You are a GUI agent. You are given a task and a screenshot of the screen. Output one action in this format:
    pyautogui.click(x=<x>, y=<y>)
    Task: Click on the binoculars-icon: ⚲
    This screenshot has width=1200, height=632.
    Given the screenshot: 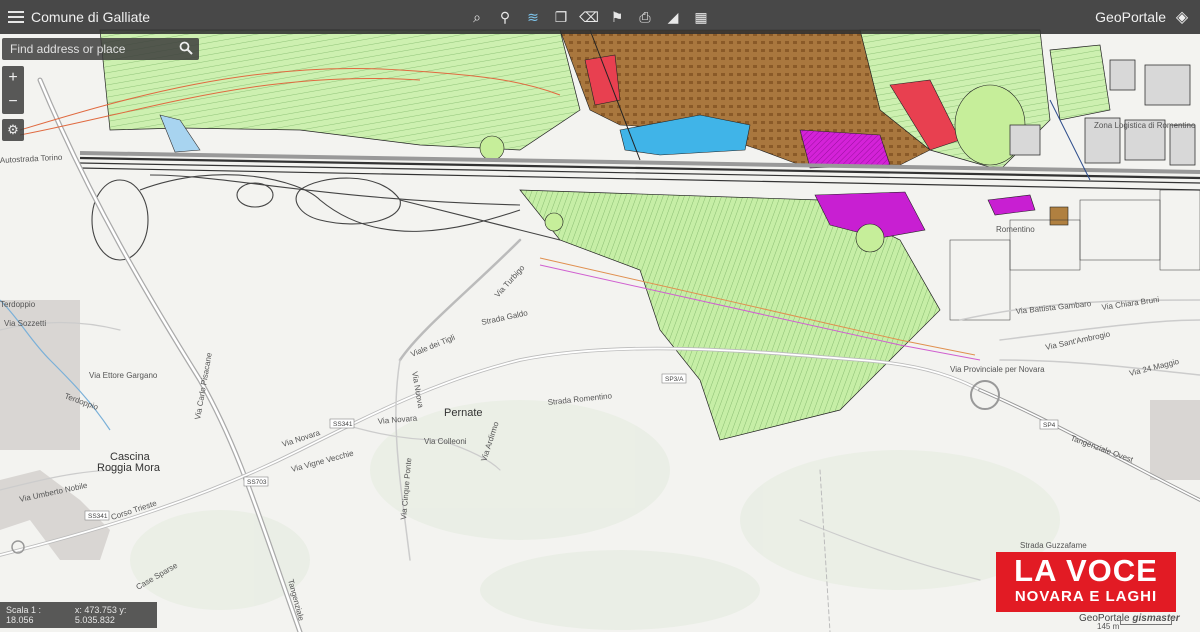 What is the action you would take?
    pyautogui.click(x=505, y=17)
    